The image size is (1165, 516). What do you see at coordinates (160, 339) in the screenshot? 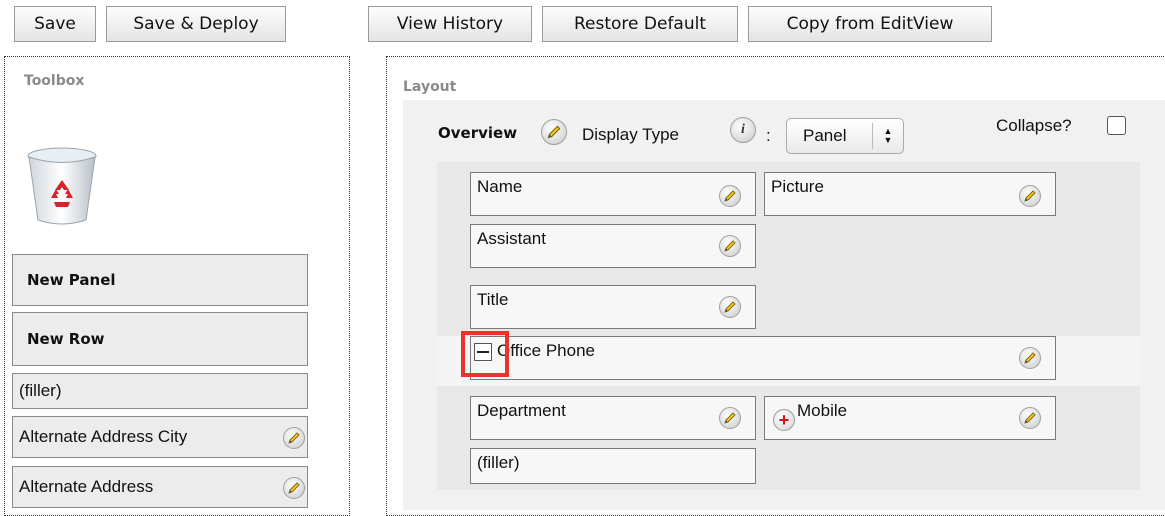
I see `new-row-item: New Row` at bounding box center [160, 339].